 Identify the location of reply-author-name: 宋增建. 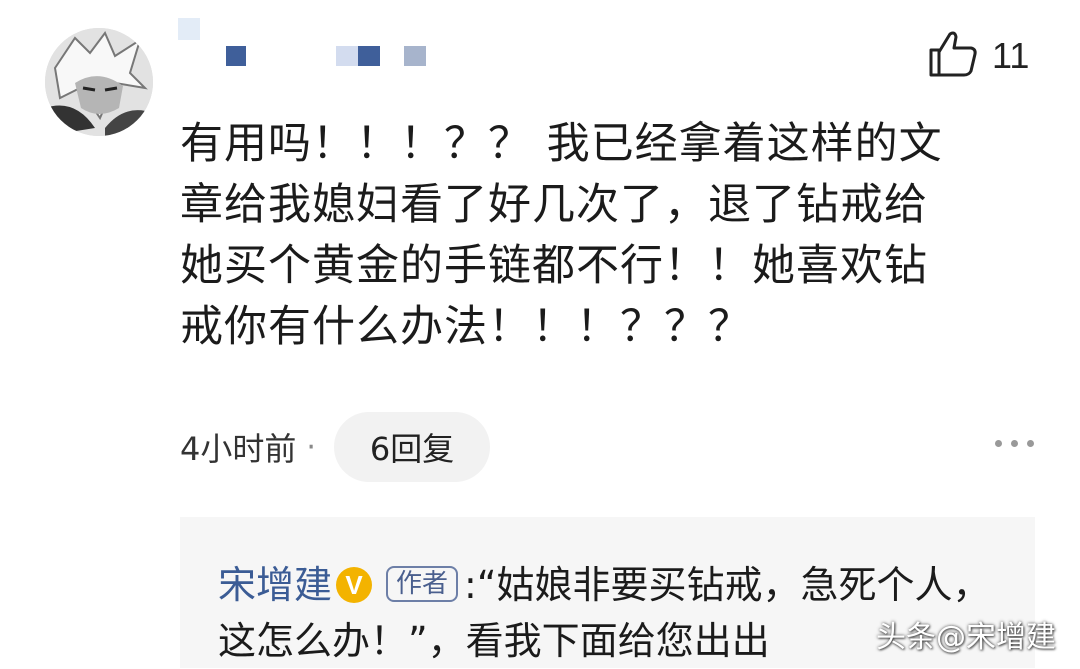
(275, 585).